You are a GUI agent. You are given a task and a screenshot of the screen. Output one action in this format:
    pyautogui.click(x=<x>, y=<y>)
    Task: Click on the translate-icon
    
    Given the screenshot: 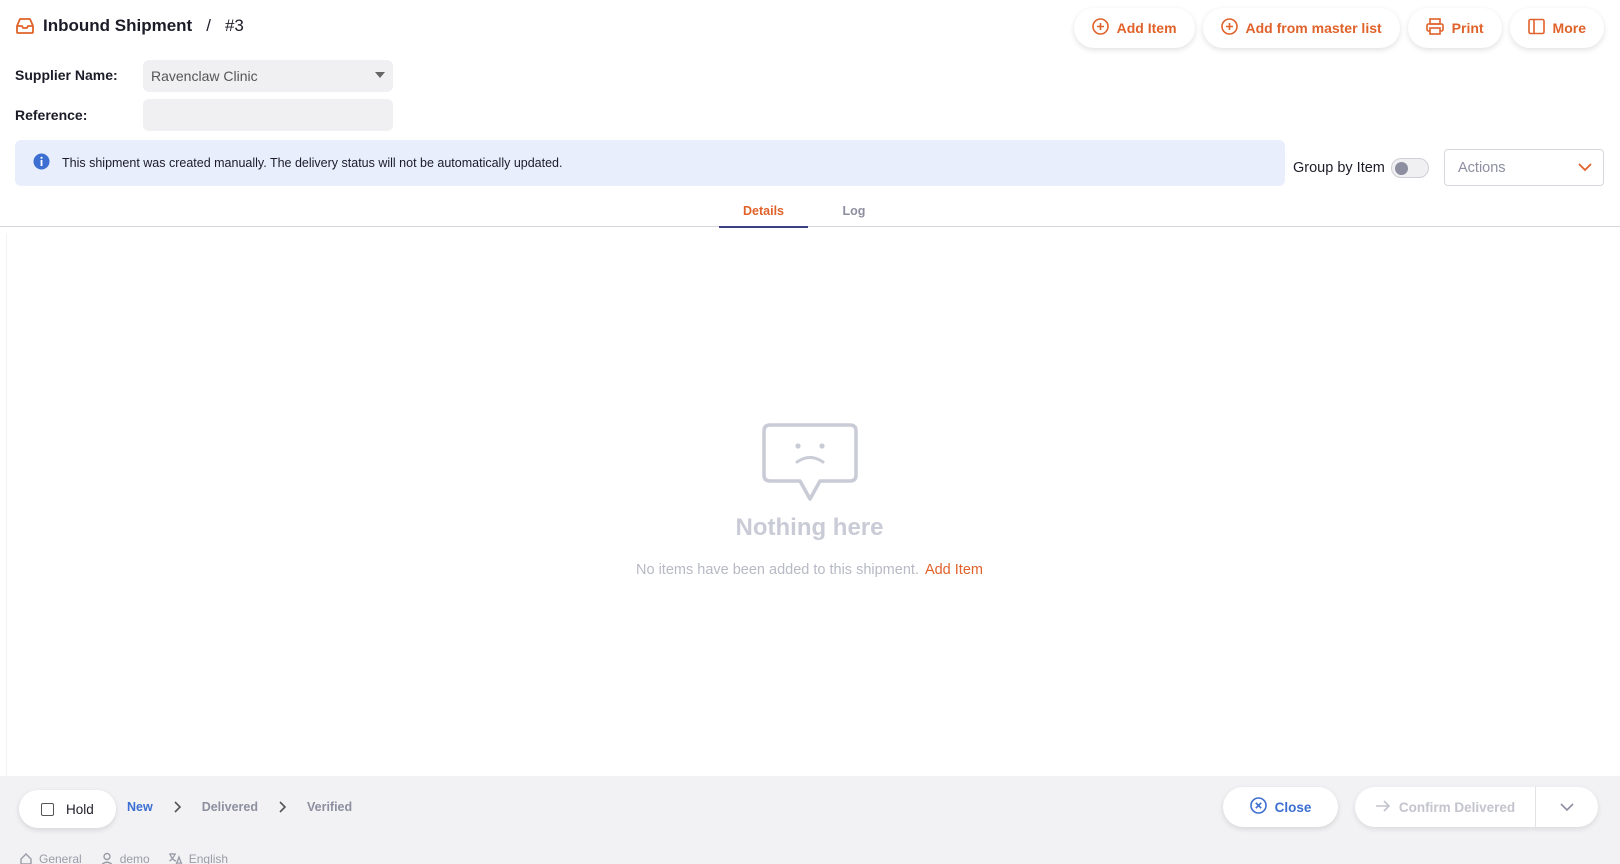 What is the action you would take?
    pyautogui.click(x=175, y=858)
    